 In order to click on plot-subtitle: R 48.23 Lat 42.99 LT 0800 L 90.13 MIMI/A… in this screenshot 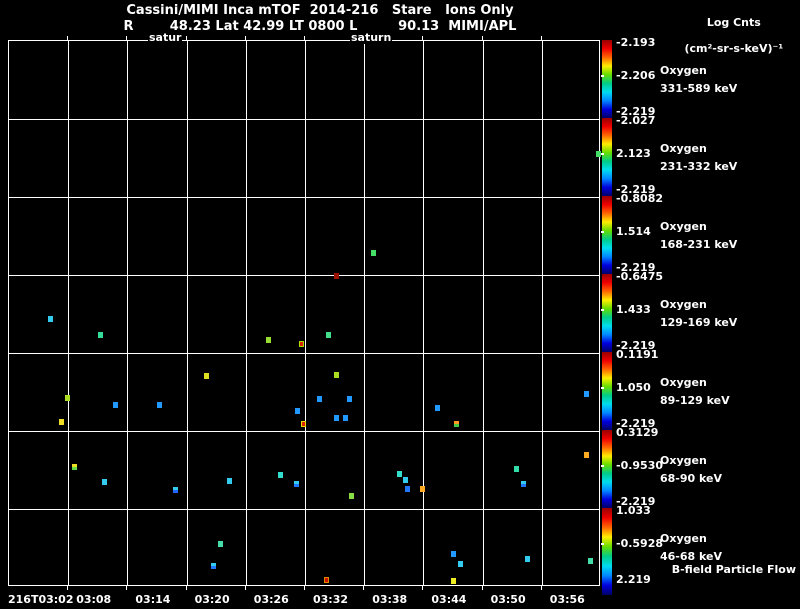, I will do `click(320, 26)`.